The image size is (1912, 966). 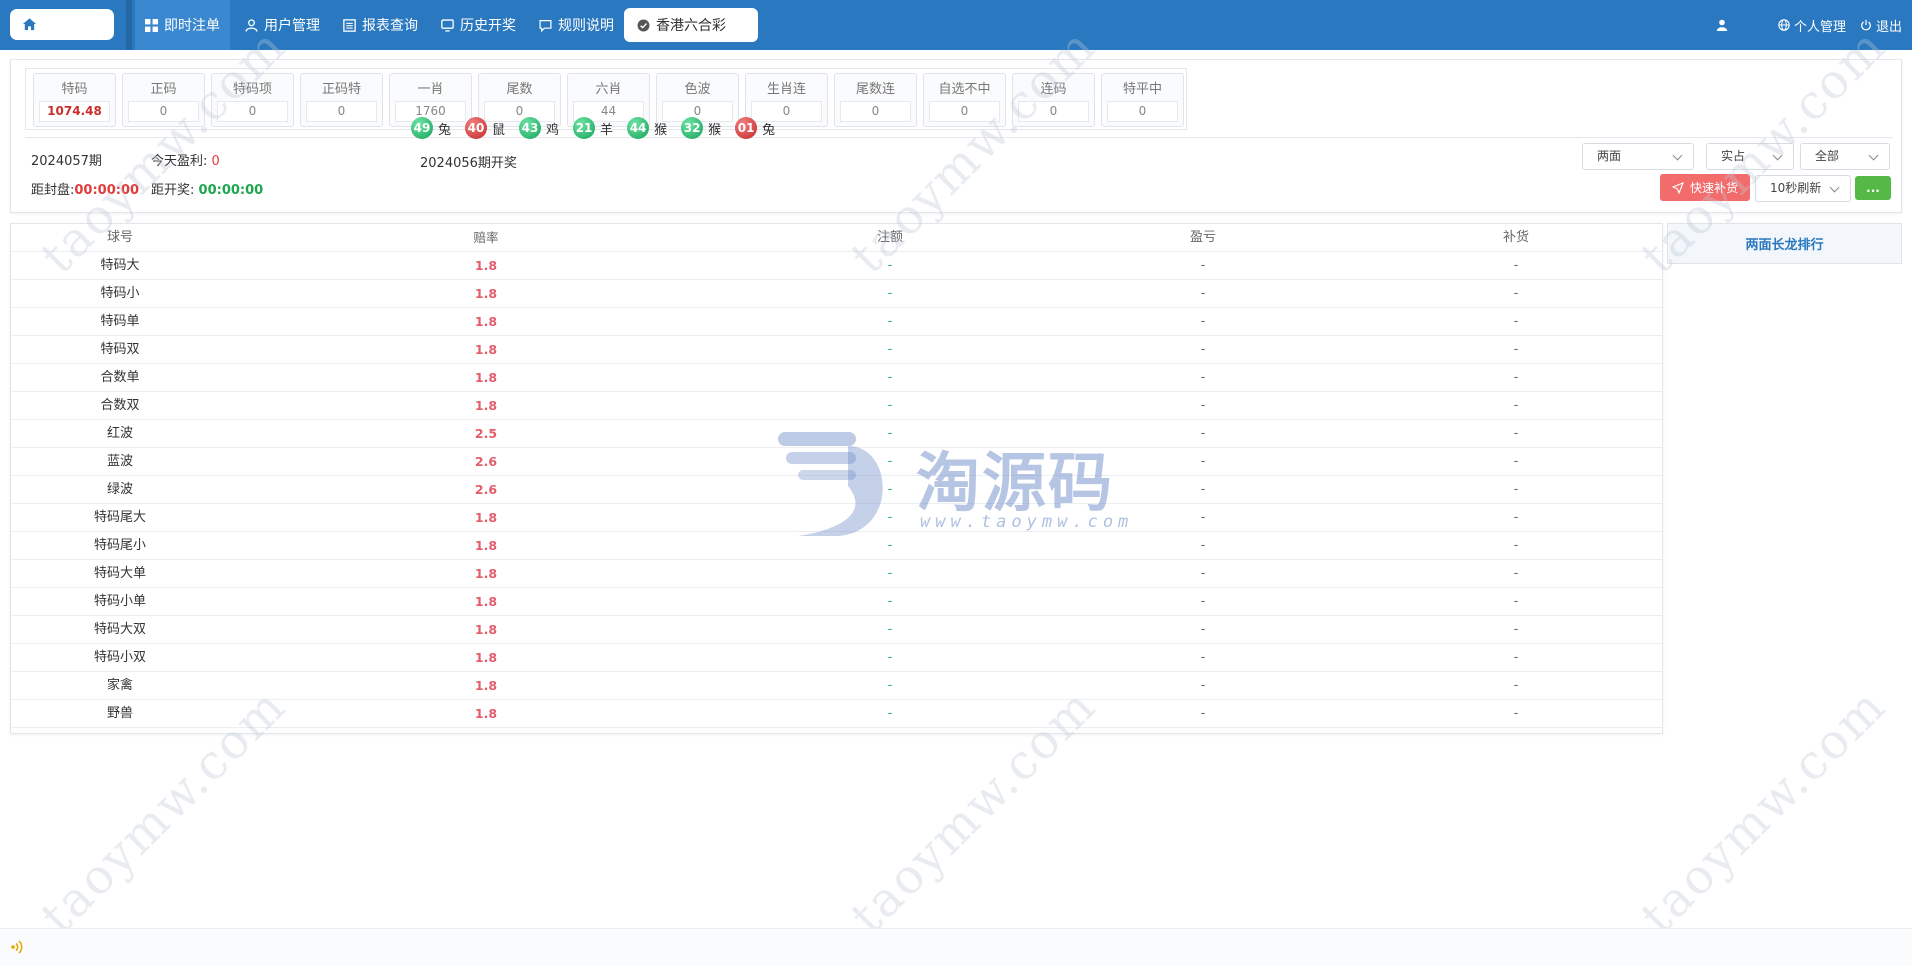 I want to click on stat-tab: 特码项 0, so click(x=252, y=100).